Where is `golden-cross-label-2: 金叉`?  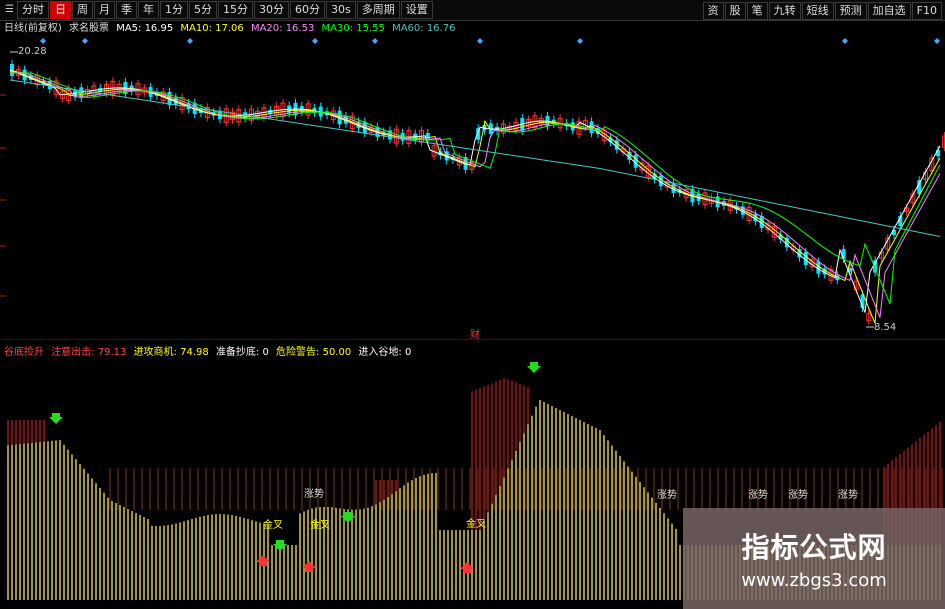 golden-cross-label-2: 金叉 is located at coordinates (476, 523).